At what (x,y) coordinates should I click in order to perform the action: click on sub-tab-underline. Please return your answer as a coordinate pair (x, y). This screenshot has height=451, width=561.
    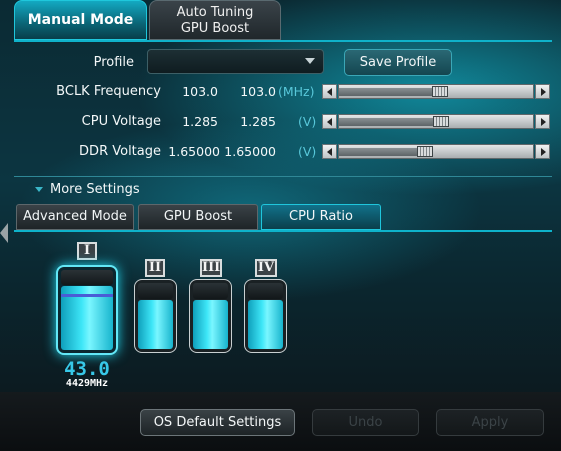
    Looking at the image, I should click on (283, 231).